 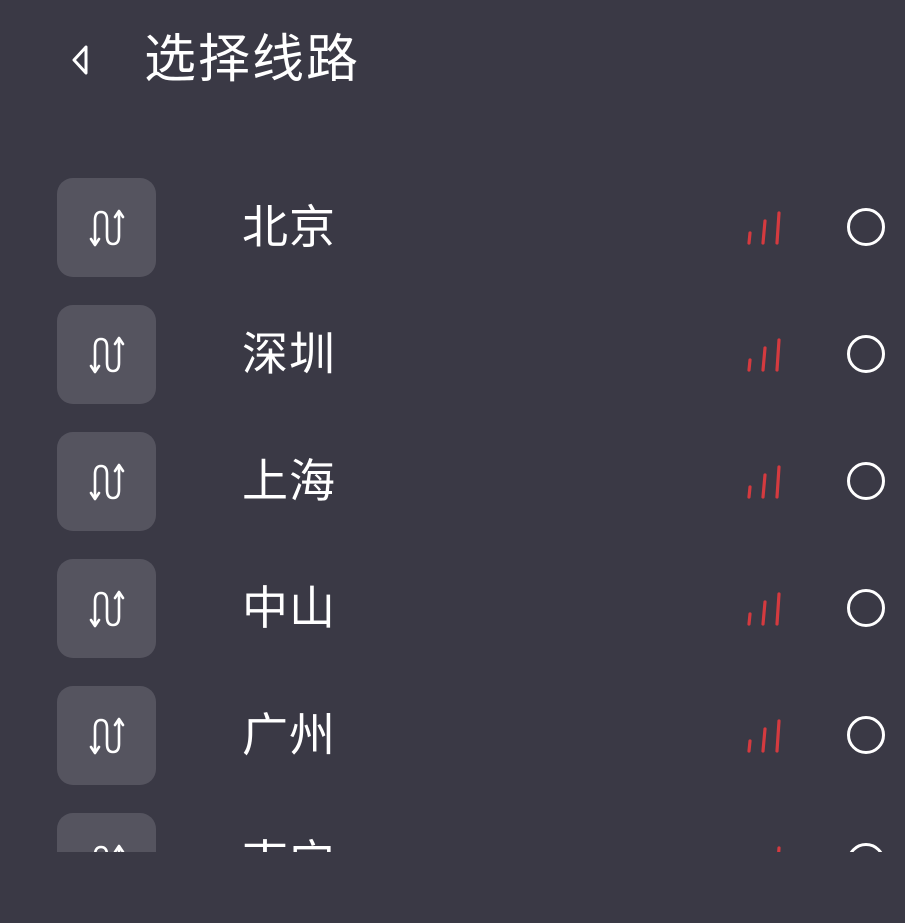 I want to click on chevron-left-icon, so click(x=80, y=60).